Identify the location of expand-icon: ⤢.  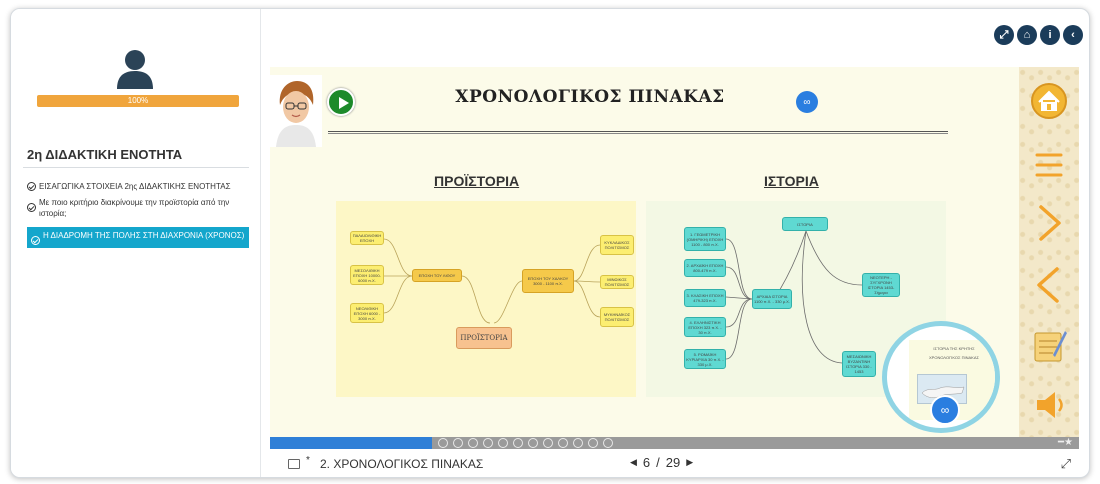
(1004, 35).